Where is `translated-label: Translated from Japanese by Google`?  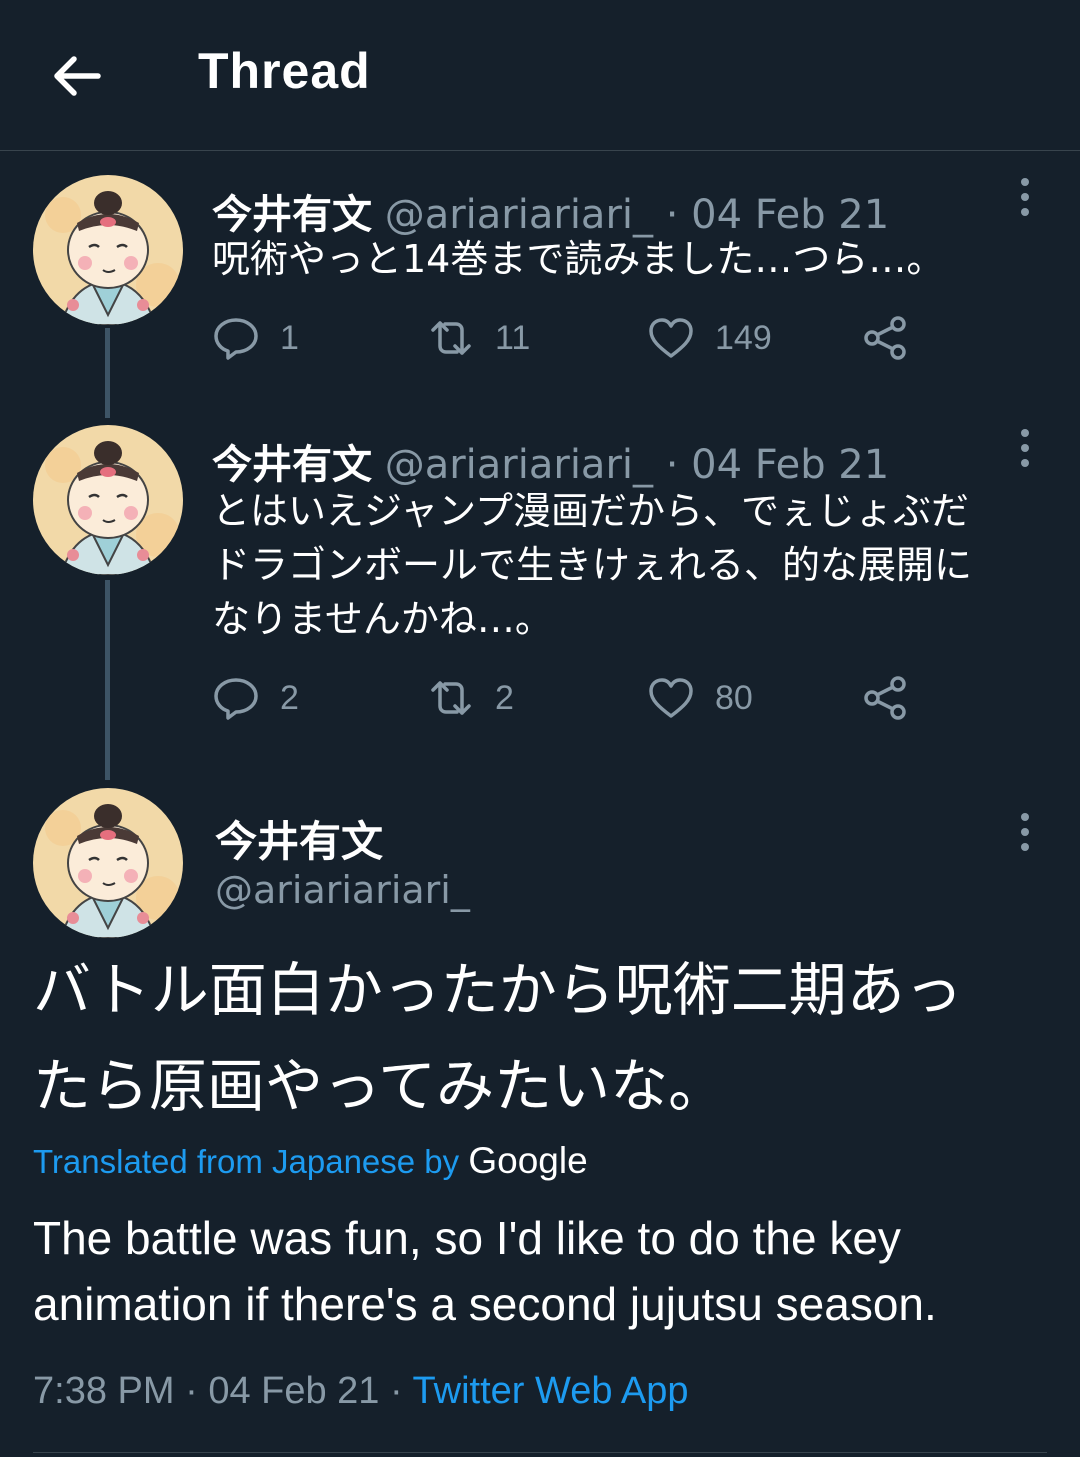 translated-label: Translated from Japanese by Google is located at coordinates (310, 1161).